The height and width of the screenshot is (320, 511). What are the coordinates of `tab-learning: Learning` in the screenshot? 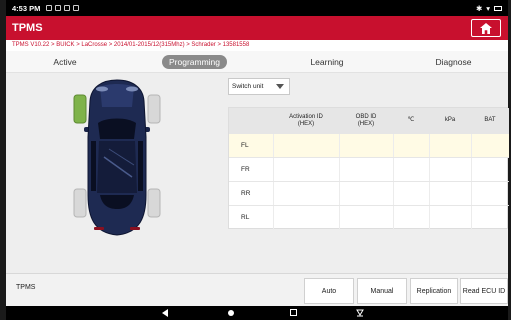 It's located at (327, 62).